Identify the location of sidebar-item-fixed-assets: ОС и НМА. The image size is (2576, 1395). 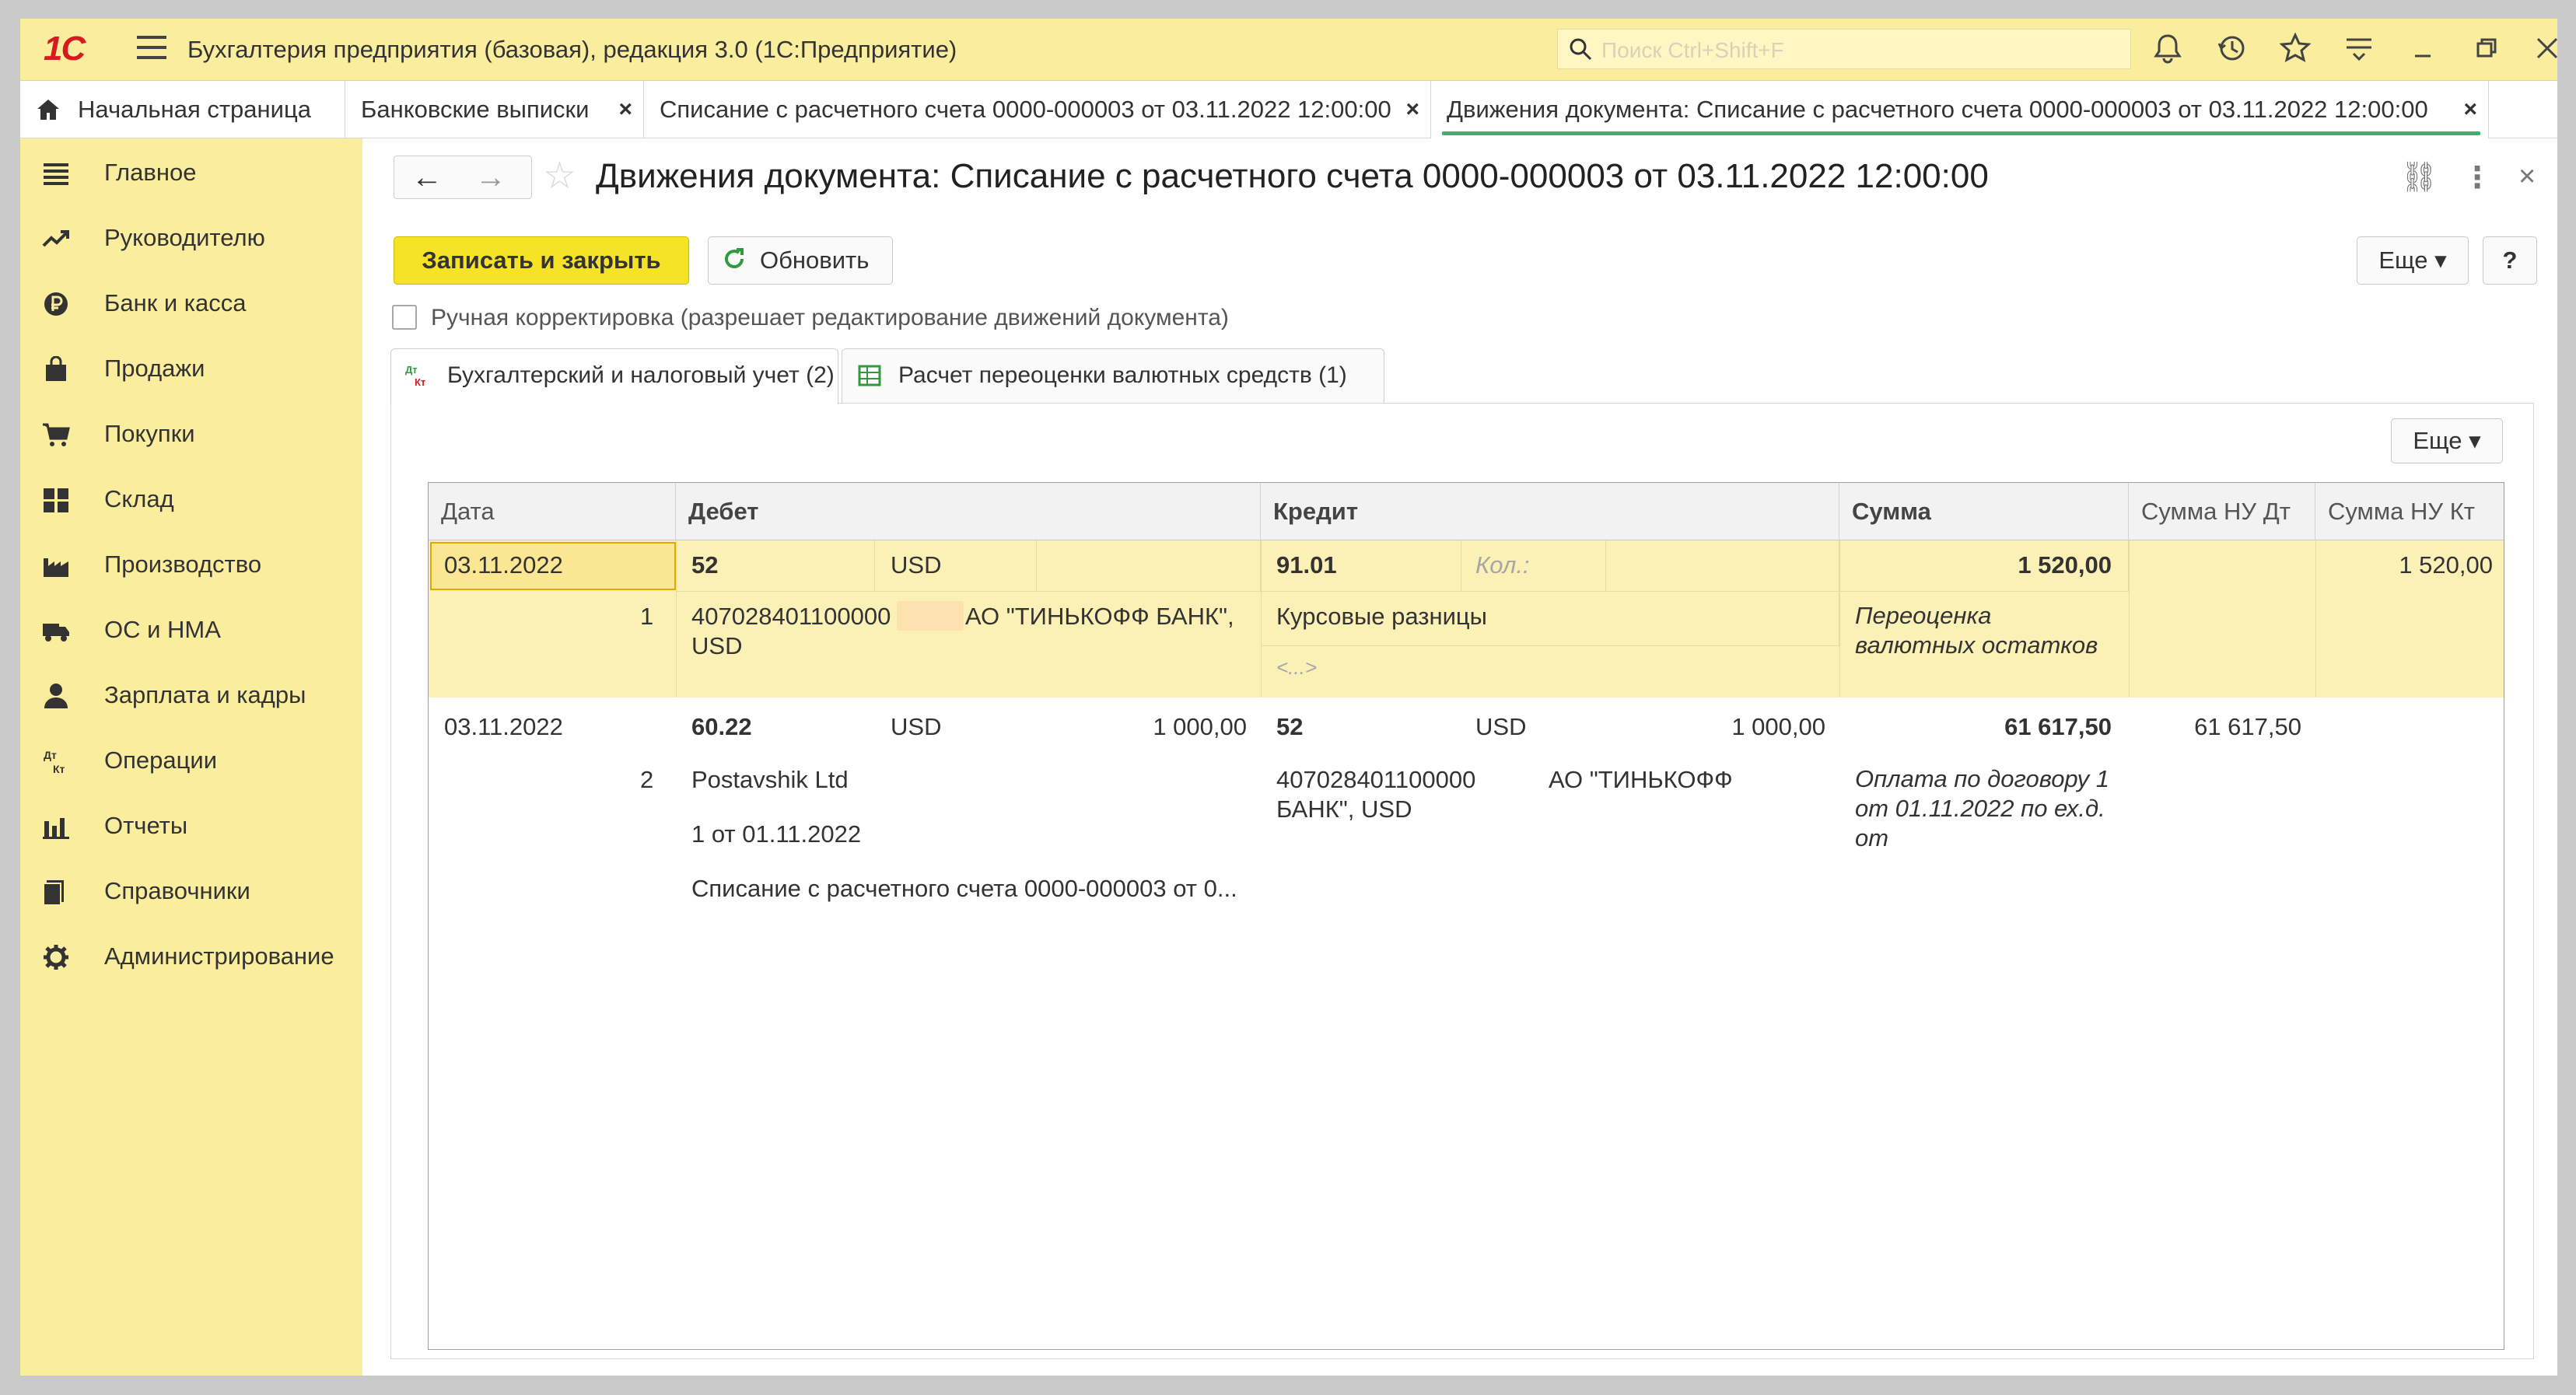
(191, 630).